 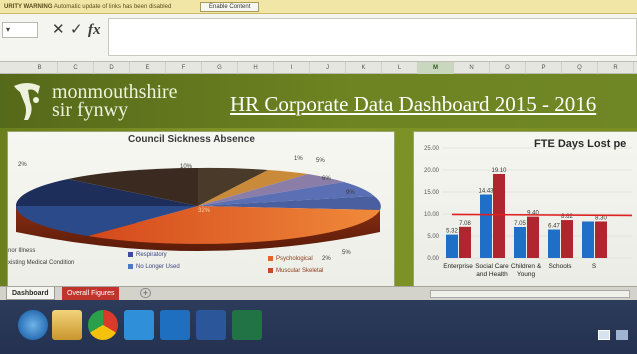 What do you see at coordinates (432, 215) in the screenshot?
I see `y-tick-label: 10.00` at bounding box center [432, 215].